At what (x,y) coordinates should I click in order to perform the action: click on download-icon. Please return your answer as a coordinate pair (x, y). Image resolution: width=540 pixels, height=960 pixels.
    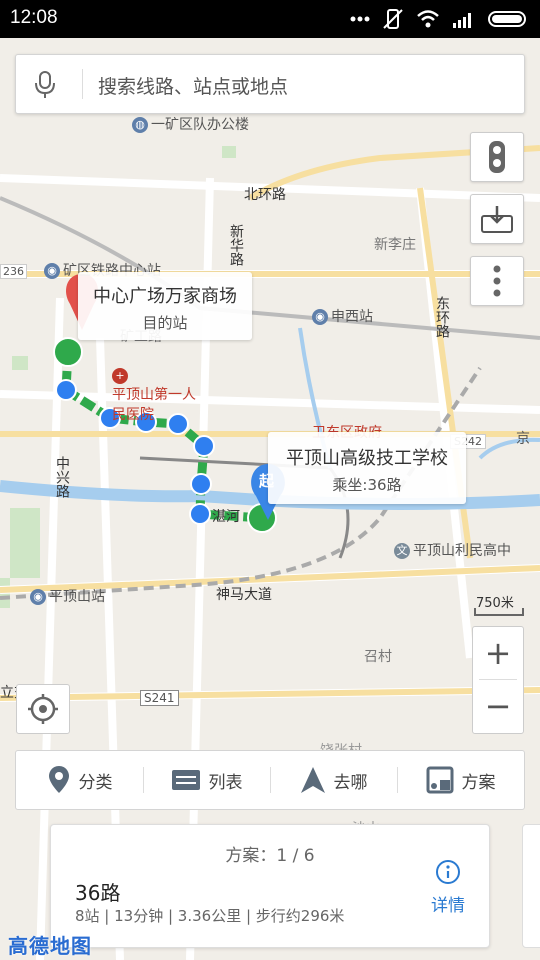
    Looking at the image, I should click on (497, 219).